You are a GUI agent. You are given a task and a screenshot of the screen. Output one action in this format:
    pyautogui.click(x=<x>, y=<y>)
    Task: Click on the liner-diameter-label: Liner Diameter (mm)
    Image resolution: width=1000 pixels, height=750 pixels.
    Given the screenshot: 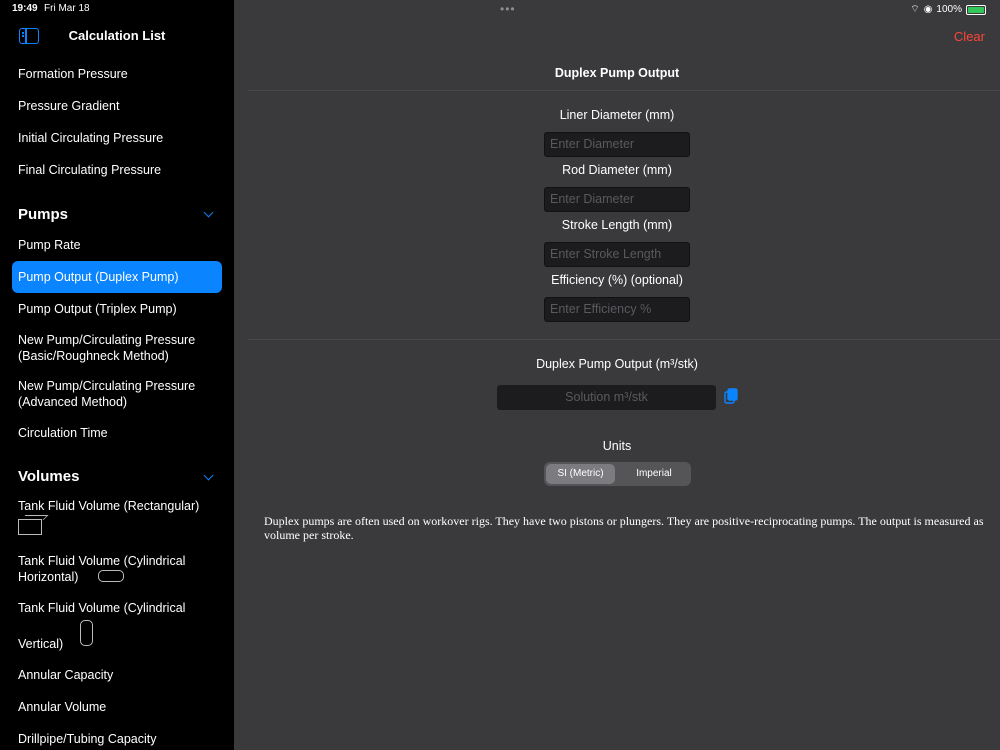 What is the action you would take?
    pyautogui.click(x=617, y=115)
    